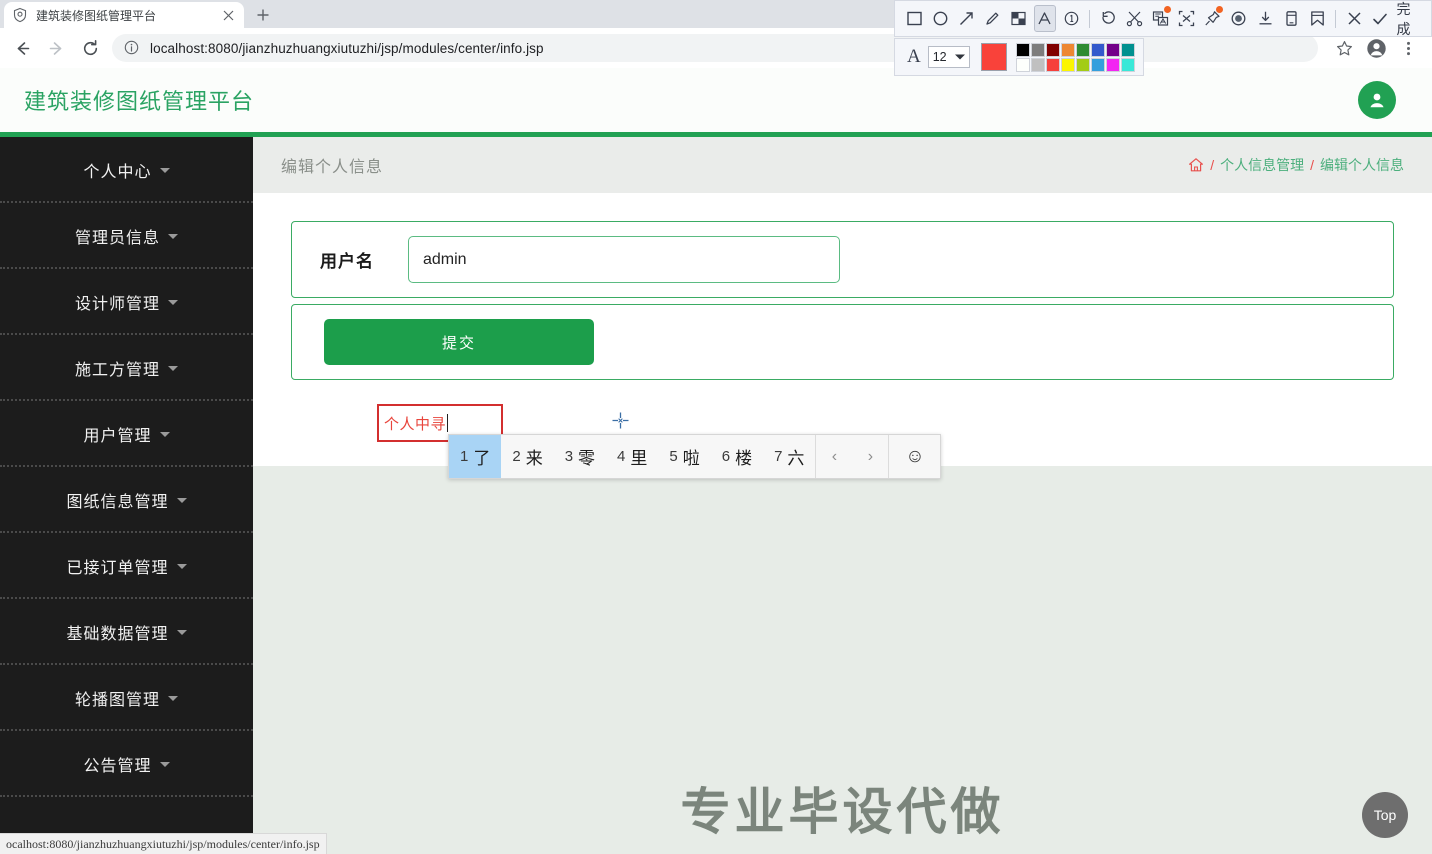 The image size is (1432, 854). Describe the element at coordinates (1160, 18) in the screenshot. I see `ocr-translate-icon` at that location.